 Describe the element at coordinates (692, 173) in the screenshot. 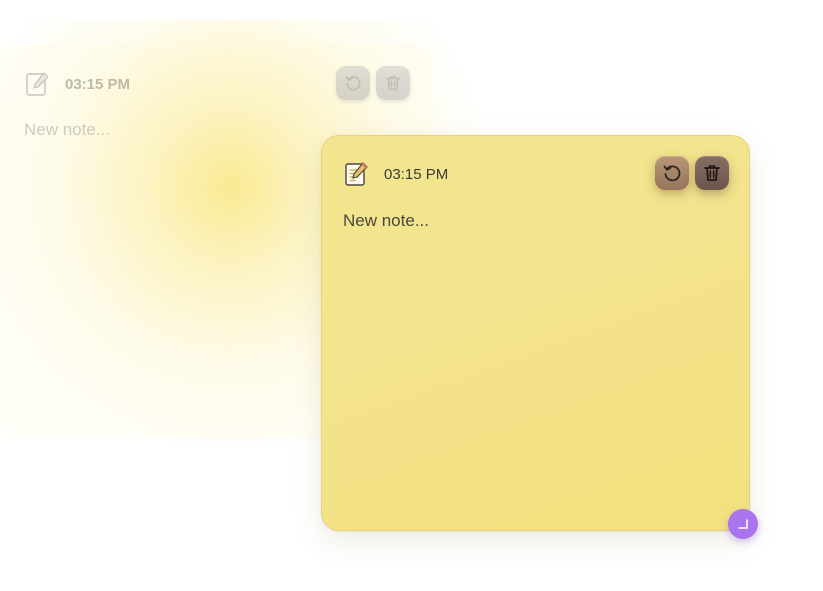

I see `note-actions` at that location.